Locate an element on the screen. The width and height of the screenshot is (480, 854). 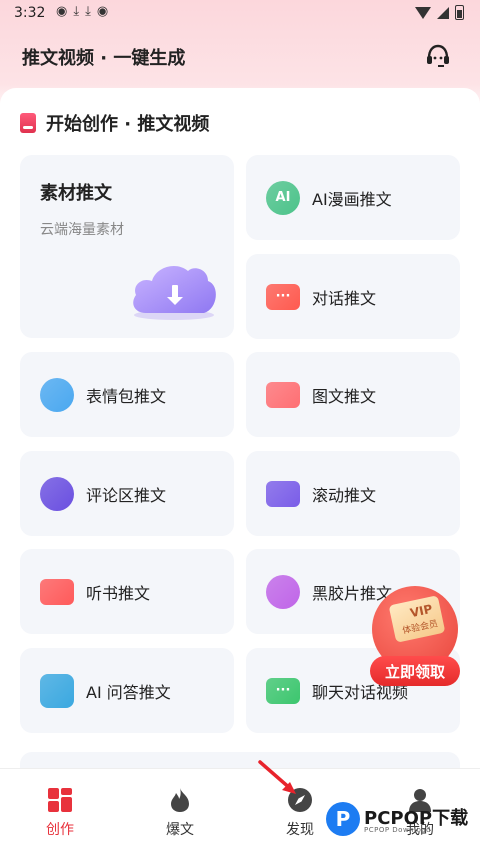
claim-now-button: 立即领取 is located at coordinates (415, 671).